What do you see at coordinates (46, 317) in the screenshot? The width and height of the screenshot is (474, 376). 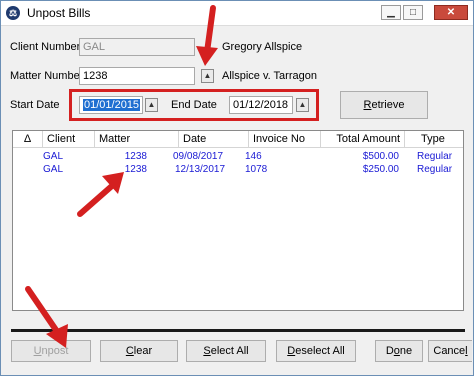 I see `arrow-to-unpost-button-icon` at bounding box center [46, 317].